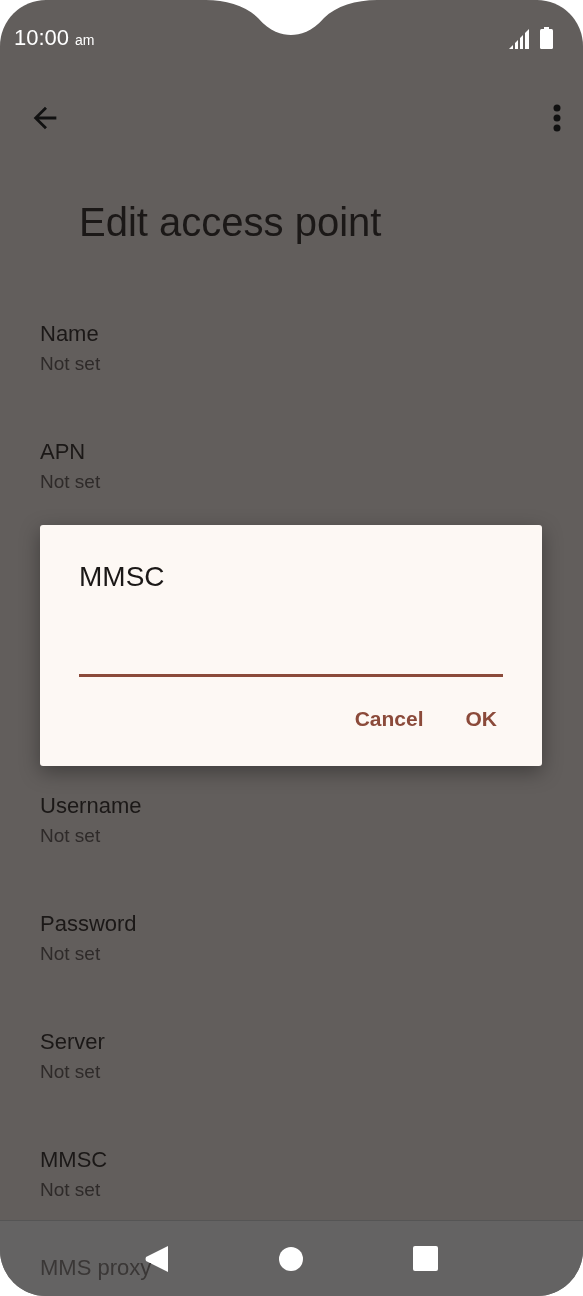  I want to click on dialog-button: OK, so click(481, 719).